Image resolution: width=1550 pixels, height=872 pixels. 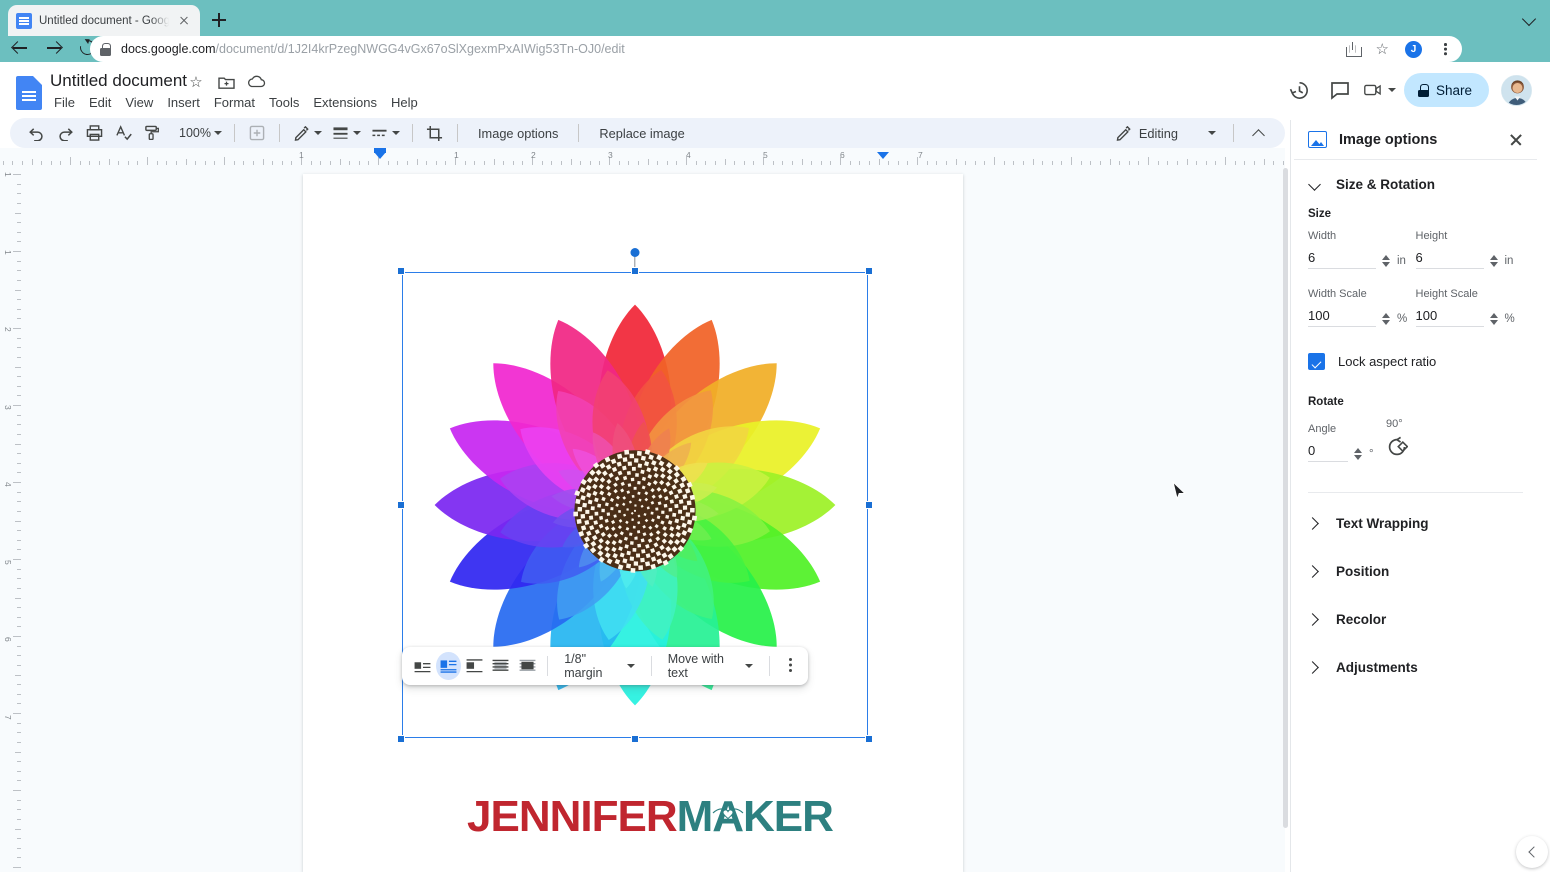 I want to click on redo-icon, so click(x=65, y=133).